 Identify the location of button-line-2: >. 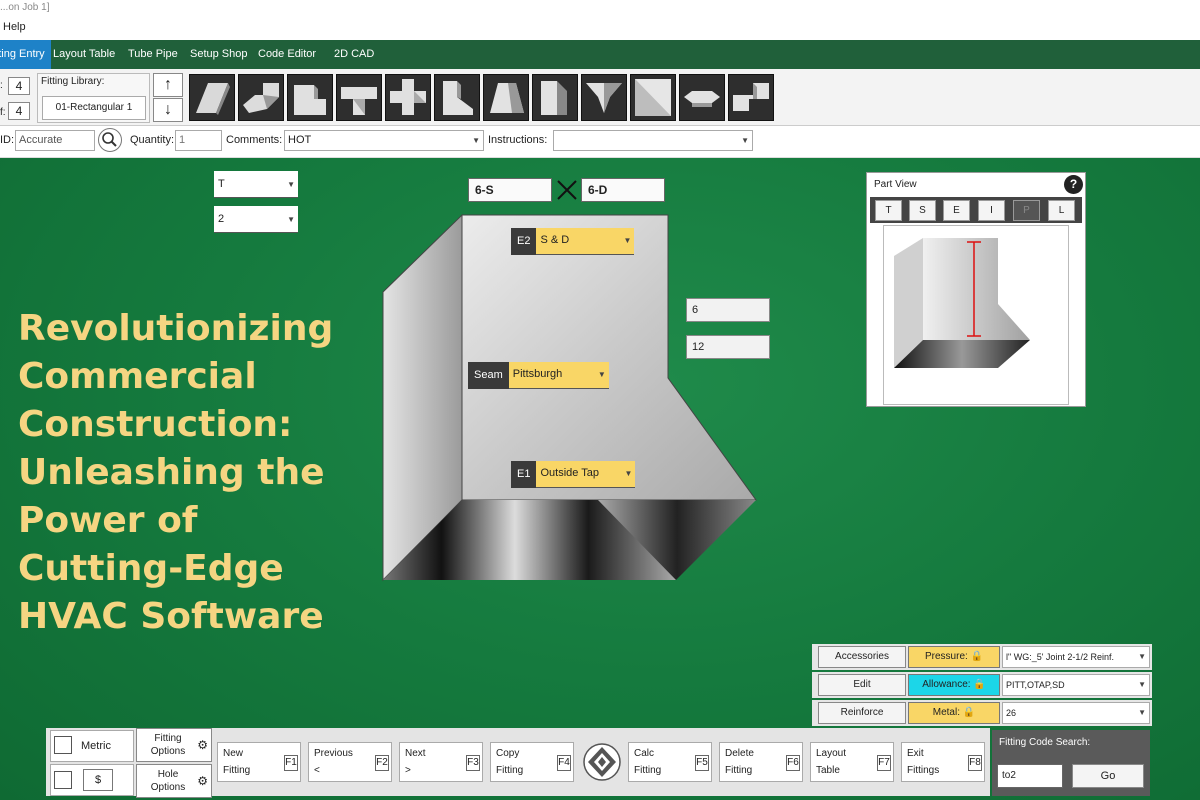
(408, 770).